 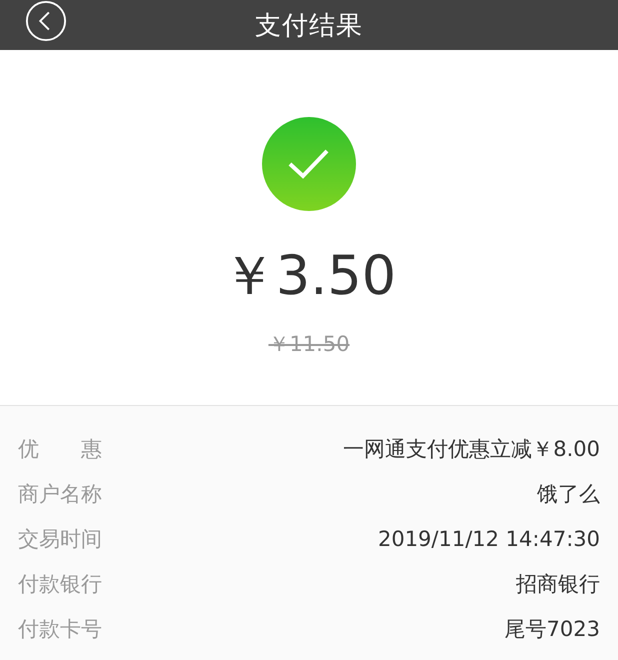 What do you see at coordinates (489, 538) in the screenshot?
I see `detail-value: 2019/11/12 14:47:30` at bounding box center [489, 538].